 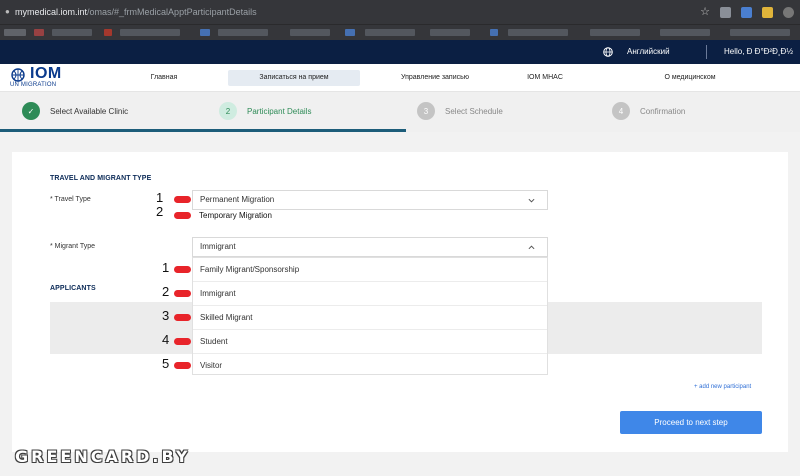 What do you see at coordinates (370, 342) in the screenshot?
I see `migrant-type-option-student: Student` at bounding box center [370, 342].